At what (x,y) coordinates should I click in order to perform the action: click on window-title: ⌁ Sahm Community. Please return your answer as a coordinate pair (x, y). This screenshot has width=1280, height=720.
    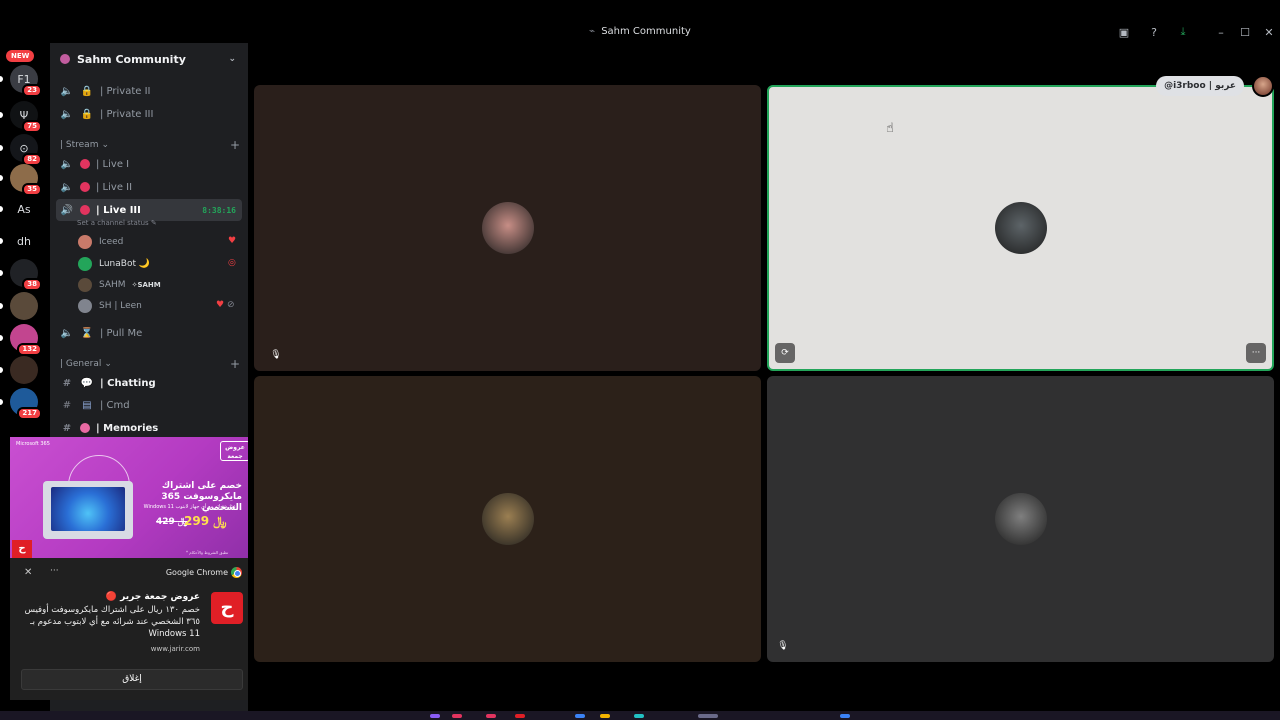
    Looking at the image, I should click on (640, 31).